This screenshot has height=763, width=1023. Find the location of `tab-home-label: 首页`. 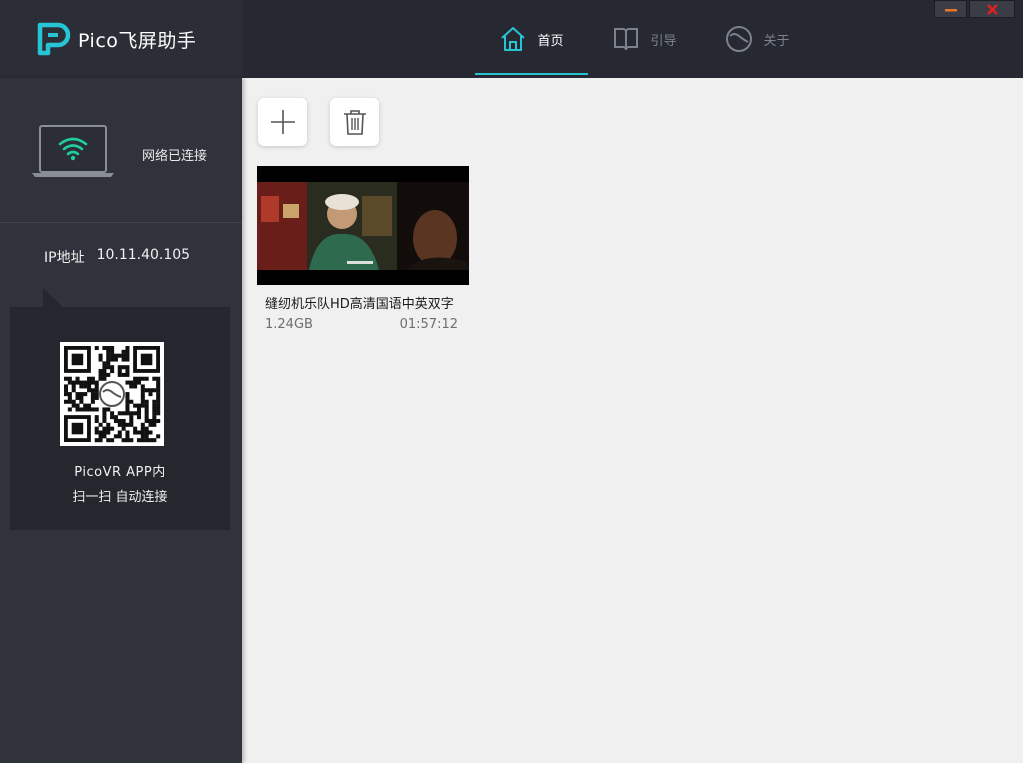

tab-home-label: 首页 is located at coordinates (550, 41).